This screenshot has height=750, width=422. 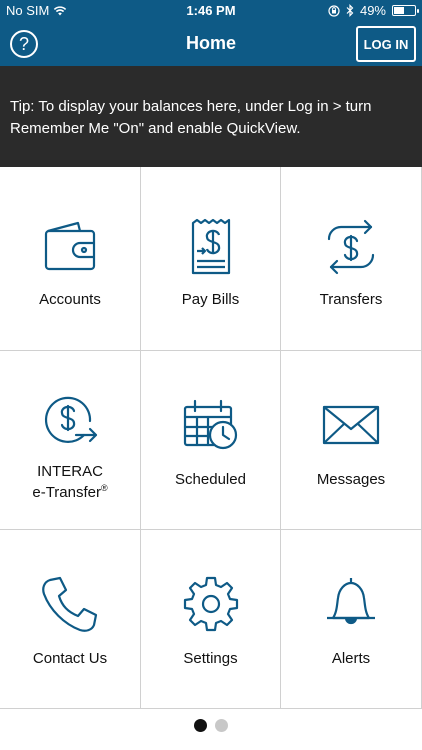 What do you see at coordinates (70, 471) in the screenshot?
I see `tile-label-line1: INTERAC` at bounding box center [70, 471].